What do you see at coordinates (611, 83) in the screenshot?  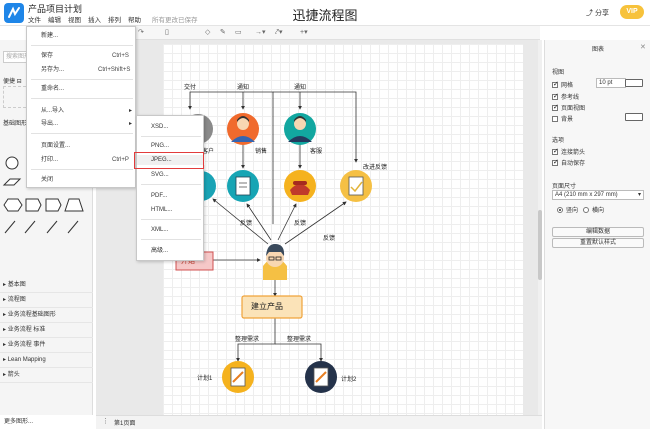 I see `grid-size-input: 10 pt` at bounding box center [611, 83].